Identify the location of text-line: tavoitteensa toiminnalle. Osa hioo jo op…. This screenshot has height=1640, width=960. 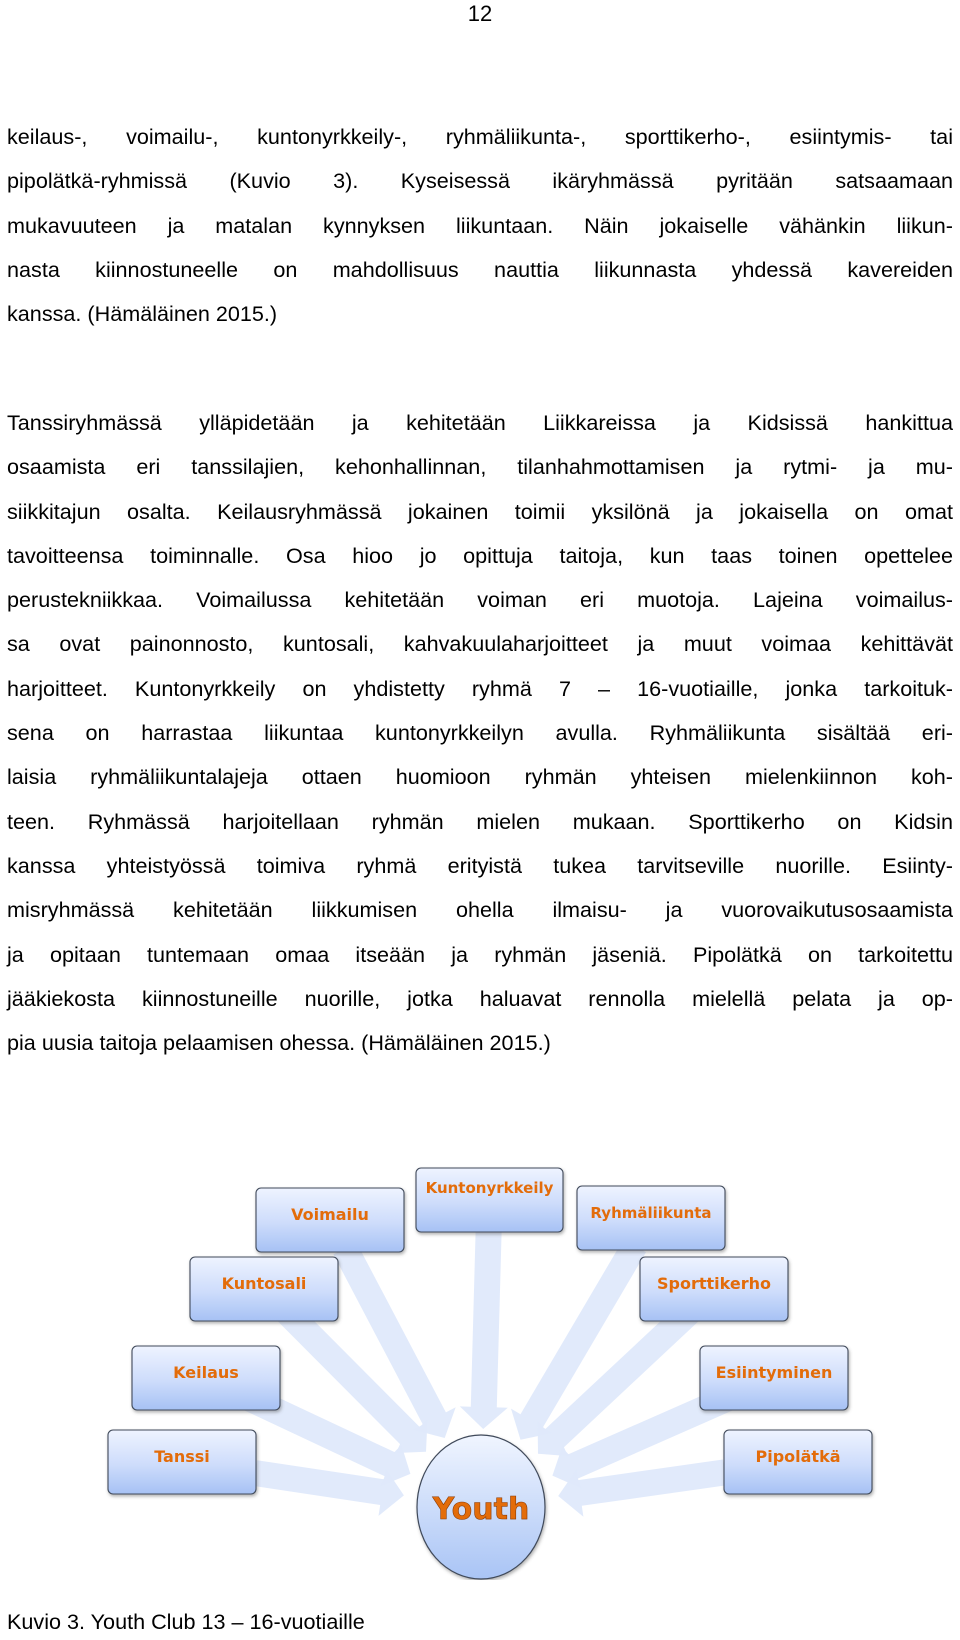
(480, 555).